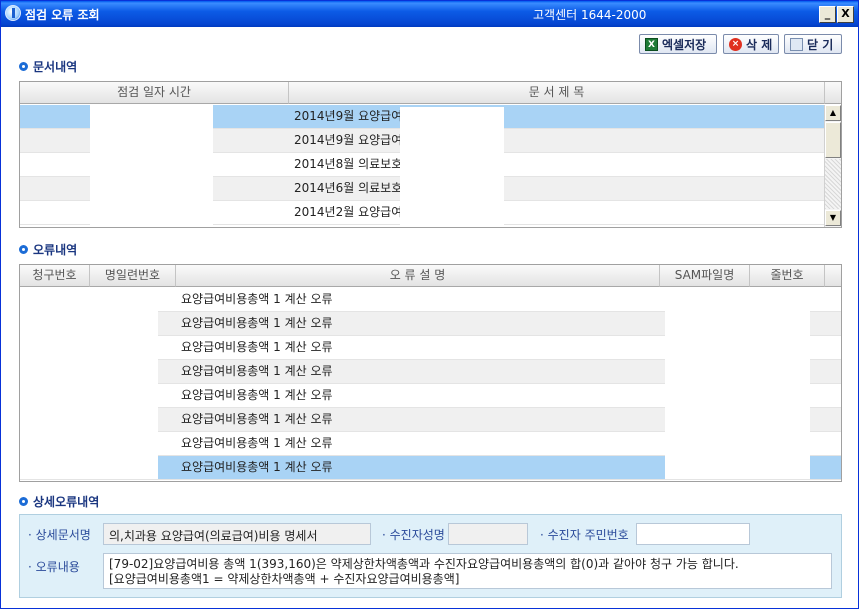 The width and height of the screenshot is (859, 609). What do you see at coordinates (833, 93) in the screenshot?
I see `doc-col-spacer` at bounding box center [833, 93].